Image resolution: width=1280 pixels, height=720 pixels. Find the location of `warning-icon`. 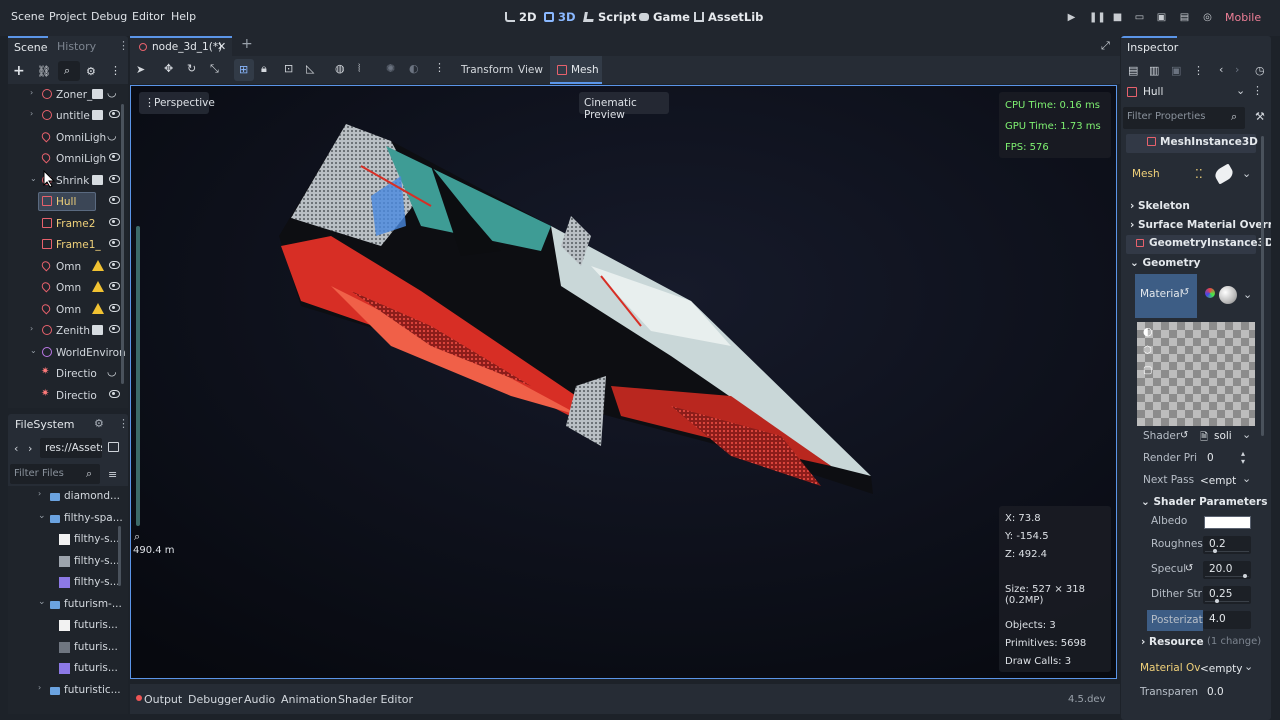

warning-icon is located at coordinates (98, 265).